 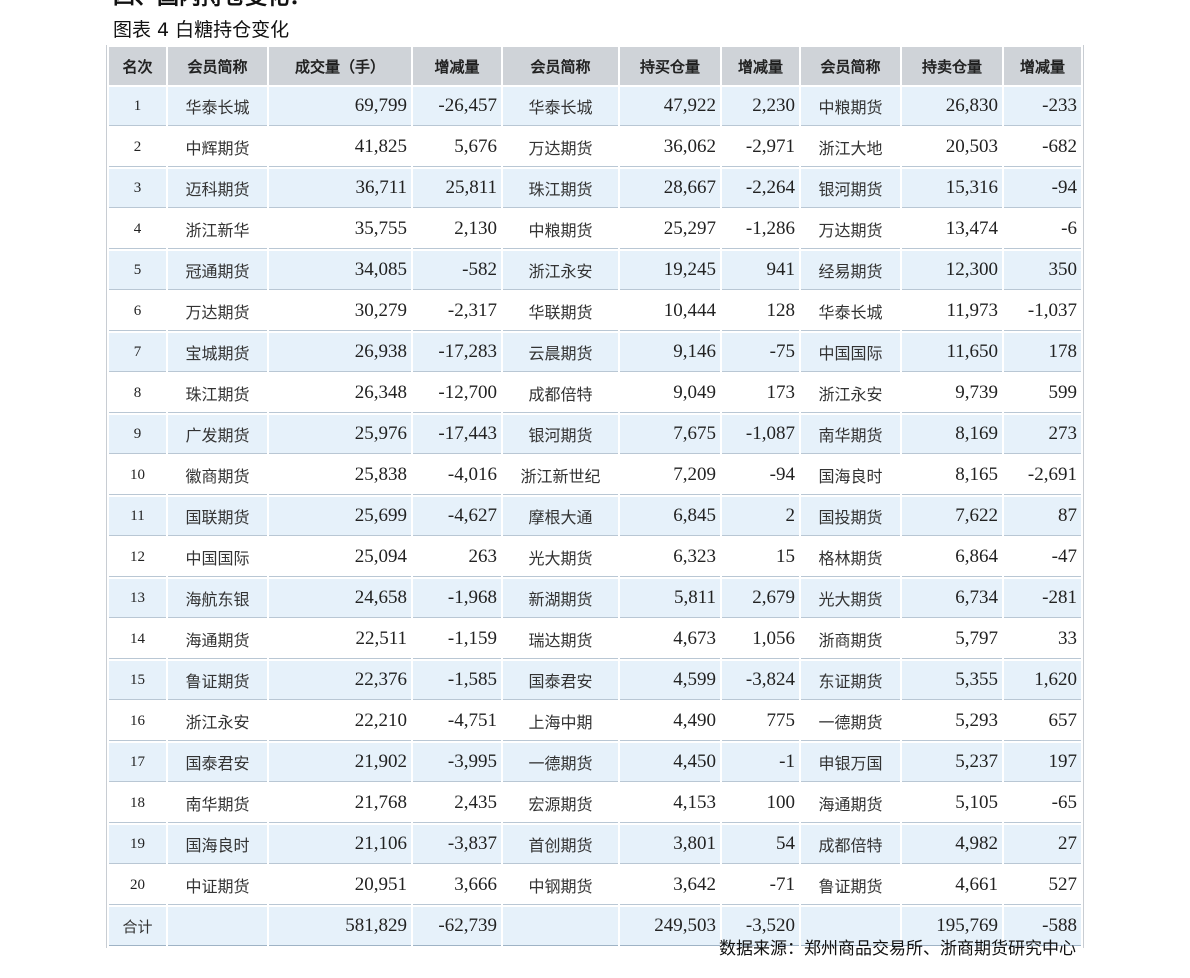 I want to click on volume-cell: 22,511, so click(x=340, y=639).